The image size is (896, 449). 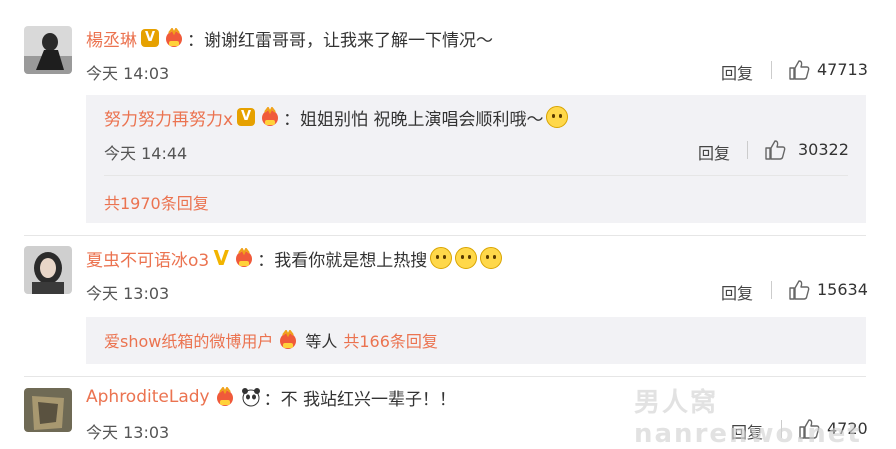 What do you see at coordinates (156, 202) in the screenshot?
I see `more-replies-link: 共1970条回复` at bounding box center [156, 202].